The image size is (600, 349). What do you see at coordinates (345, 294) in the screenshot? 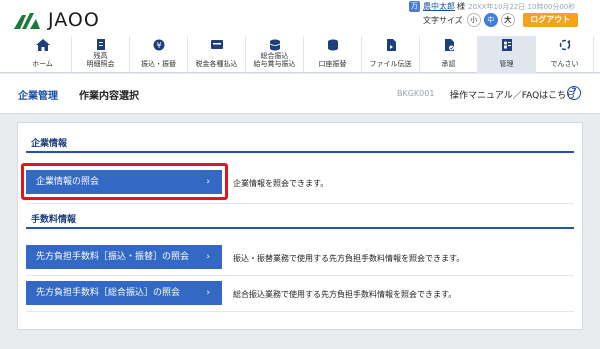
I see `menu-description: 総合振込業務で使用する先方負担手数料情報を照会できます。` at bounding box center [345, 294].